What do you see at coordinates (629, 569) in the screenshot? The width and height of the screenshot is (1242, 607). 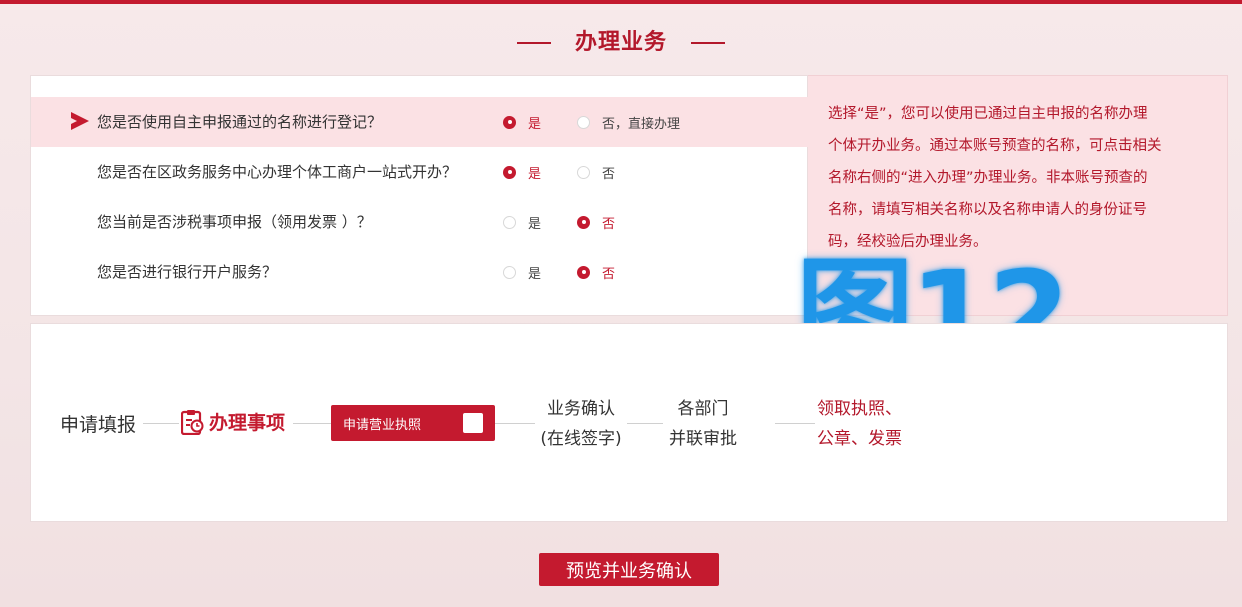 I see `preview-confirm-button: 预览并业务确认` at bounding box center [629, 569].